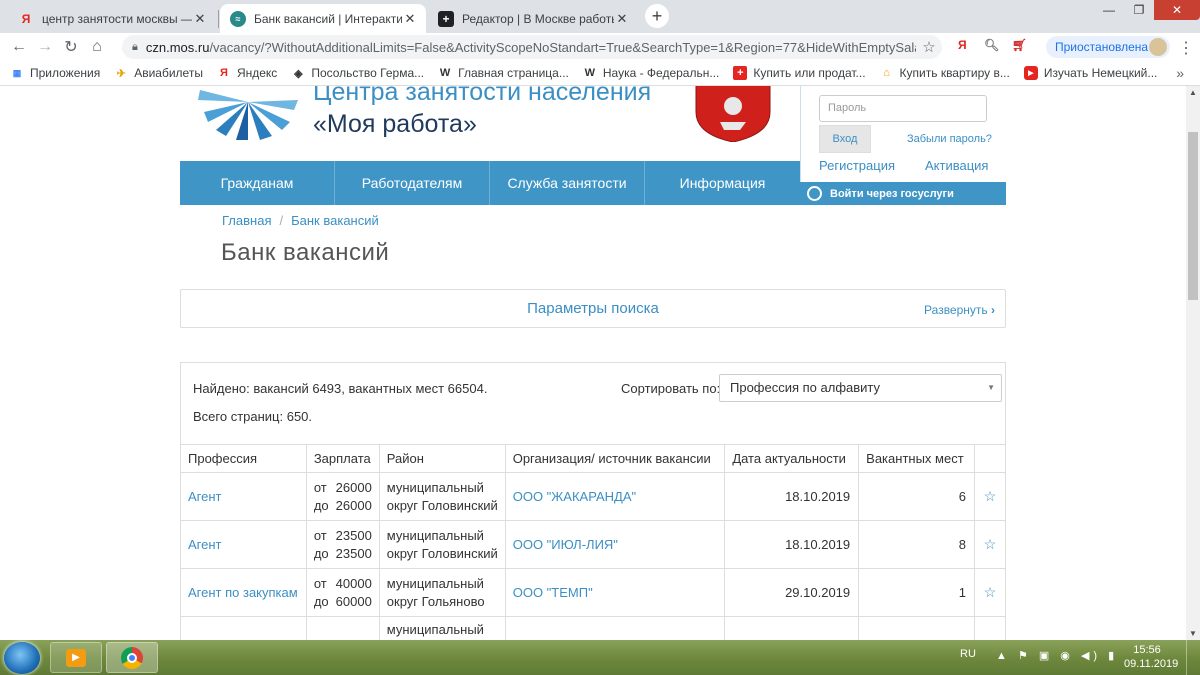 The height and width of the screenshot is (675, 1200). I want to click on minimize-icon: —, so click(1109, 10).